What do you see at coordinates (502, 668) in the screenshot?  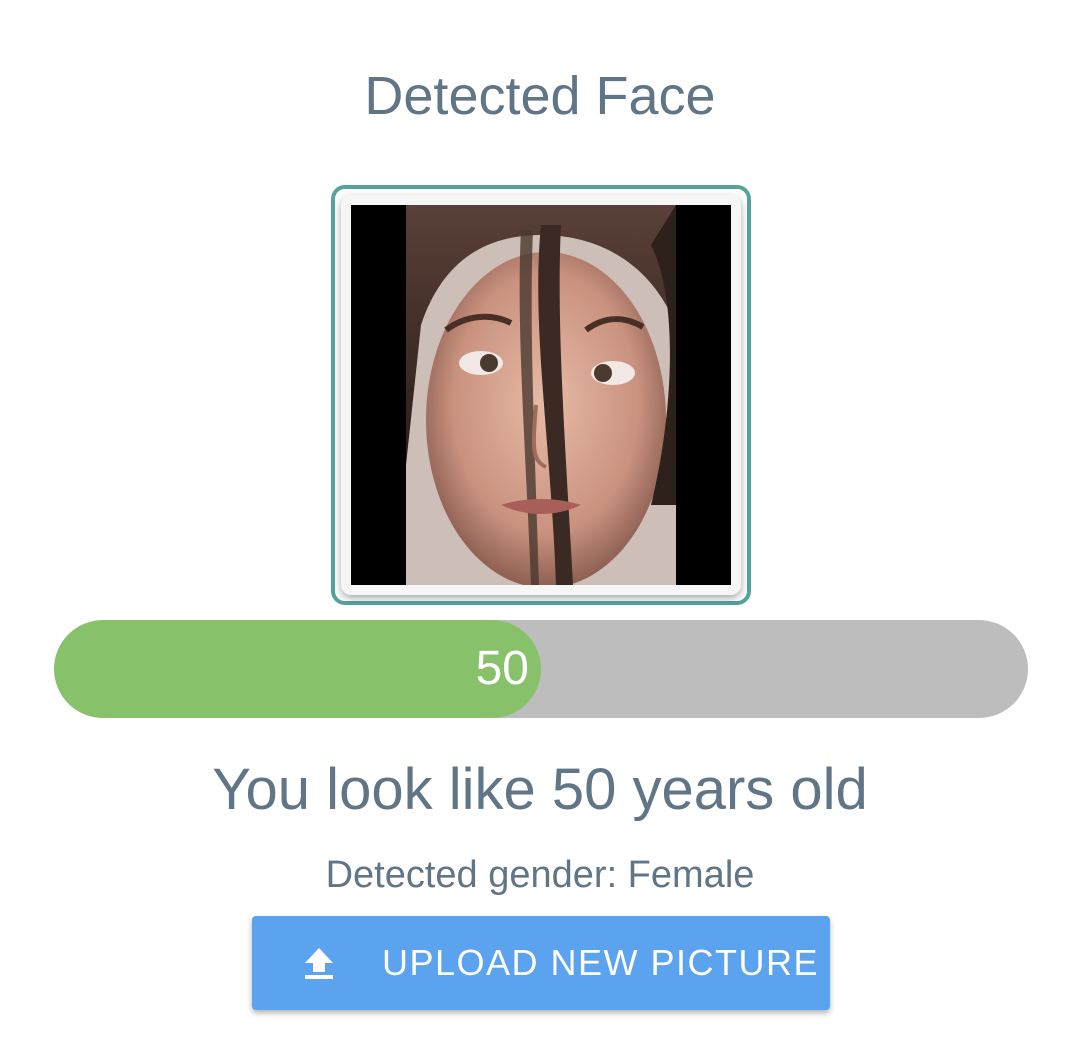 I see `age-progress-value: 50` at bounding box center [502, 668].